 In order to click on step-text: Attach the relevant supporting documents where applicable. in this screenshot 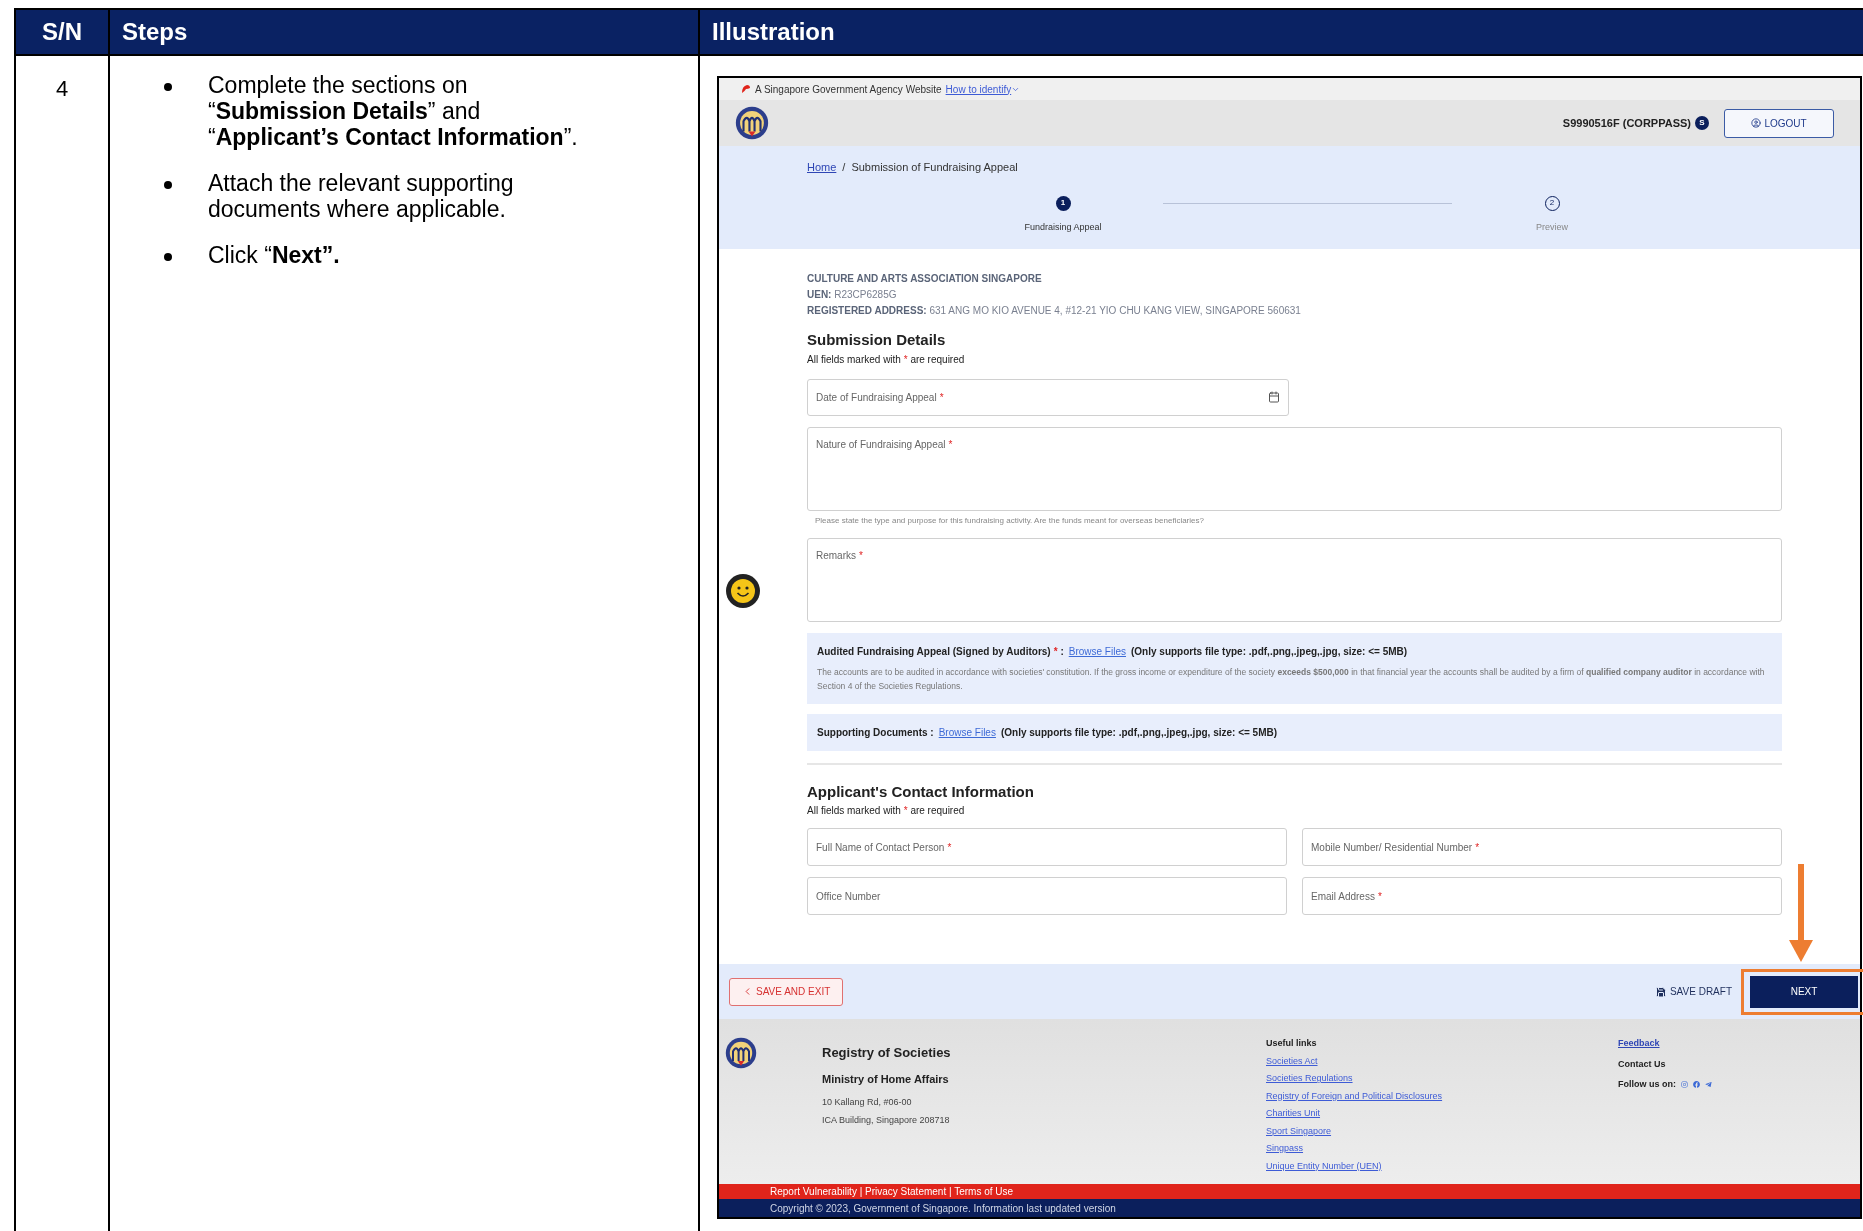, I will do `click(361, 196)`.